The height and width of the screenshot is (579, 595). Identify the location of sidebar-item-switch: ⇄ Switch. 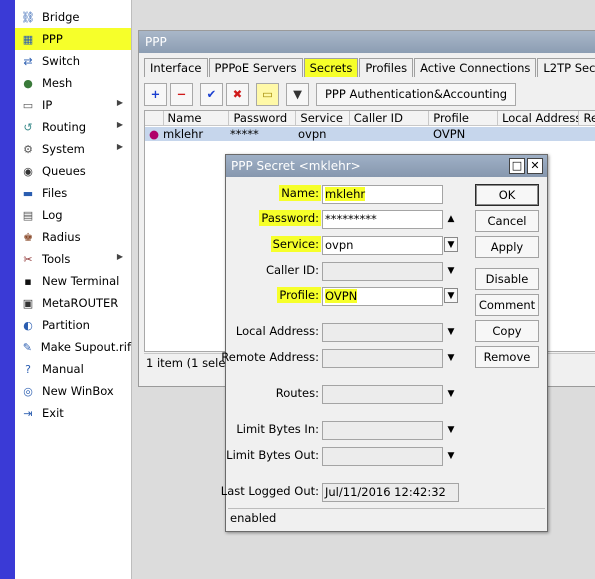
(73, 61).